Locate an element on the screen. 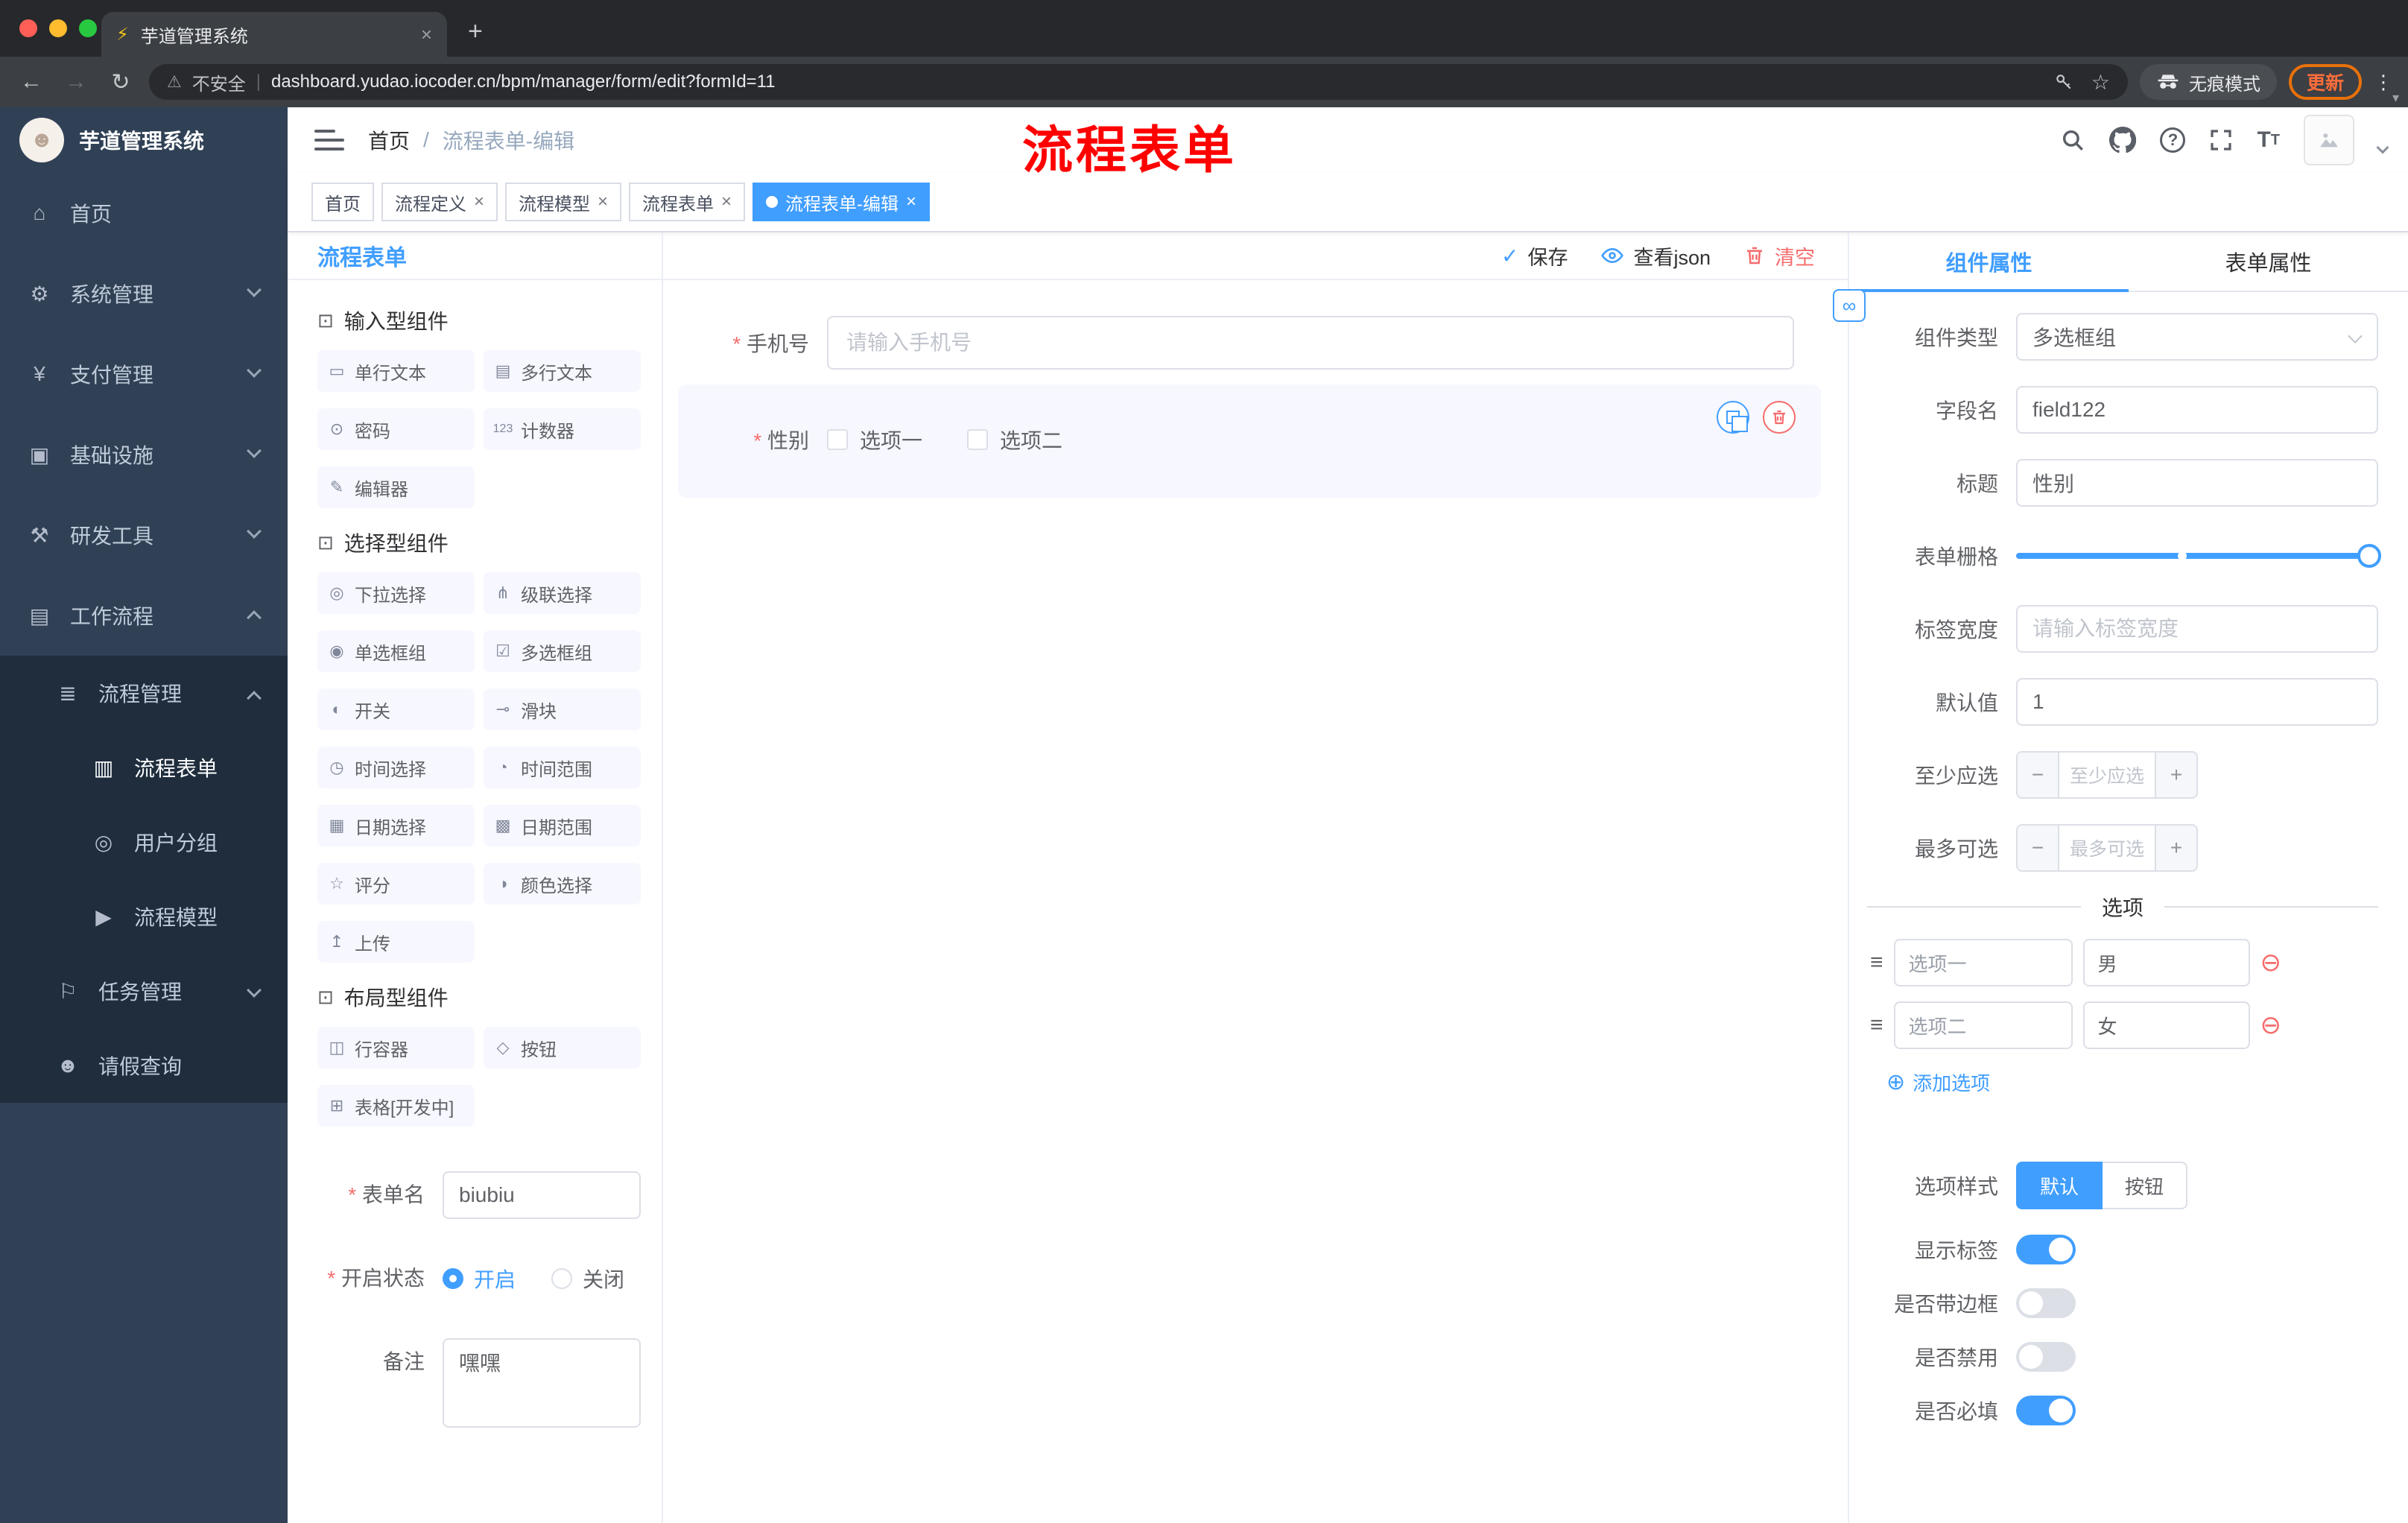 This screenshot has width=2408, height=1523. component-switch: ◐ 开关 is located at coordinates (396, 709).